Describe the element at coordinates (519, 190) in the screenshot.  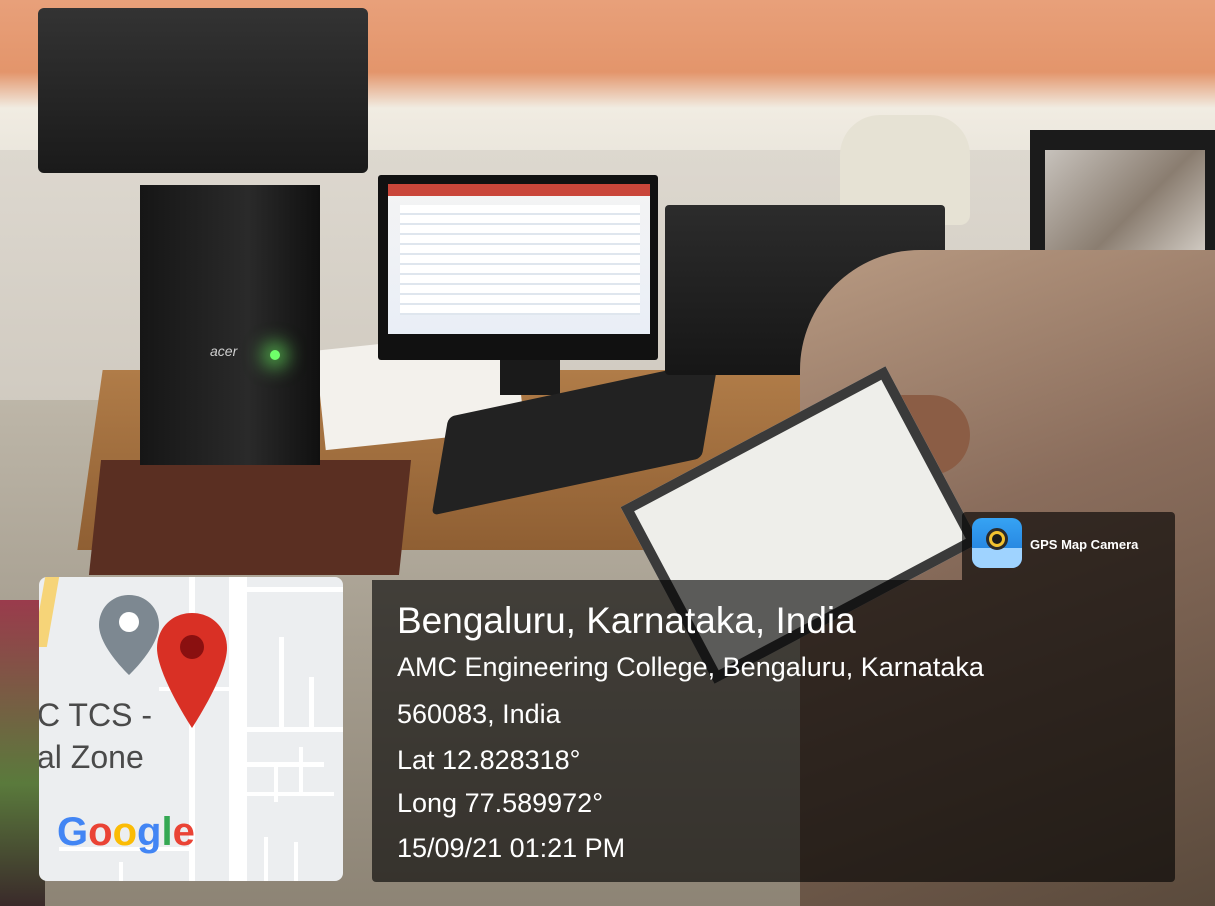
I see `monitor-toolbar` at that location.